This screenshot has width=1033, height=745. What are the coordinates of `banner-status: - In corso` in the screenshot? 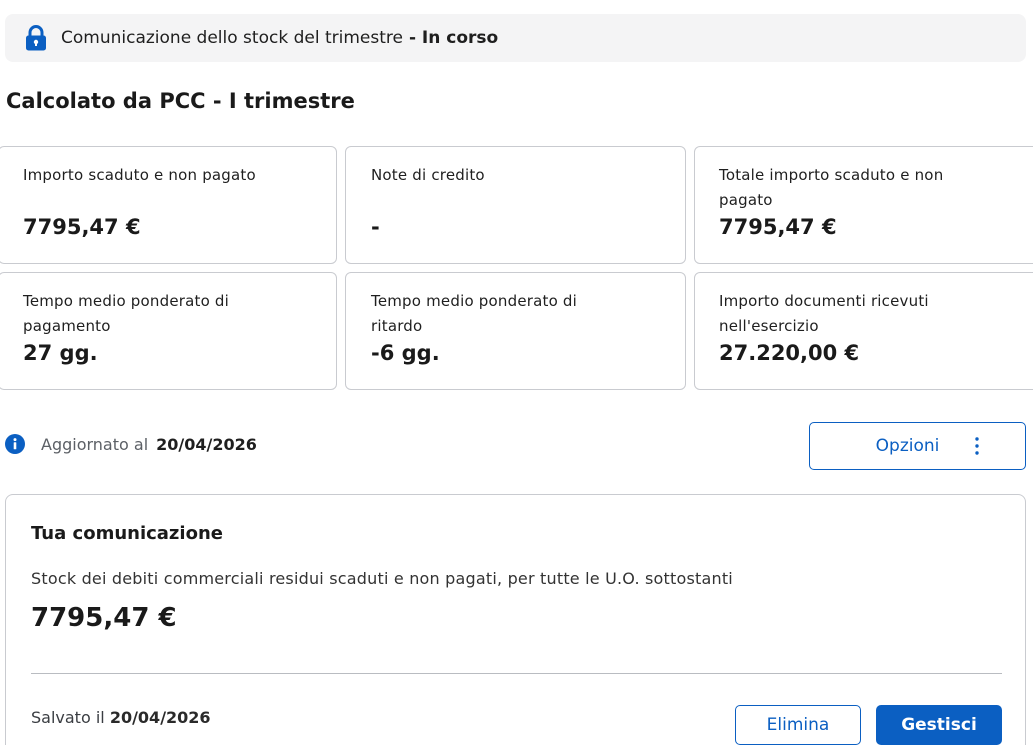 It's located at (453, 38).